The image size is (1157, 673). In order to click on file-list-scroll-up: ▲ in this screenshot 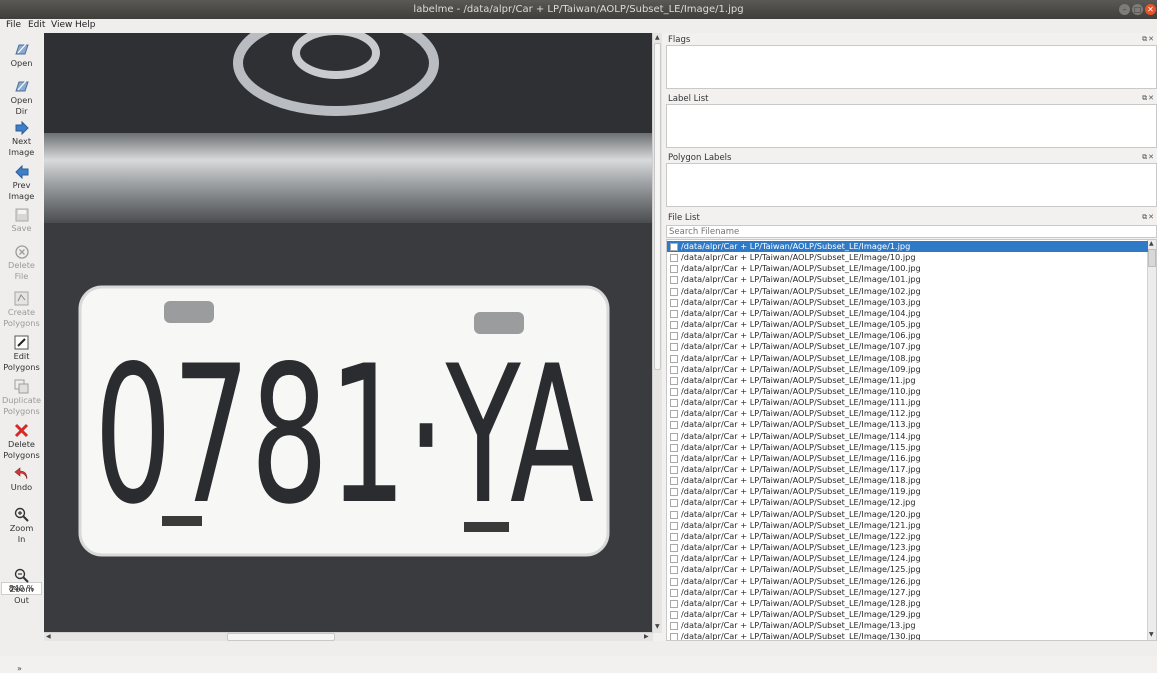, I will do `click(1151, 243)`.